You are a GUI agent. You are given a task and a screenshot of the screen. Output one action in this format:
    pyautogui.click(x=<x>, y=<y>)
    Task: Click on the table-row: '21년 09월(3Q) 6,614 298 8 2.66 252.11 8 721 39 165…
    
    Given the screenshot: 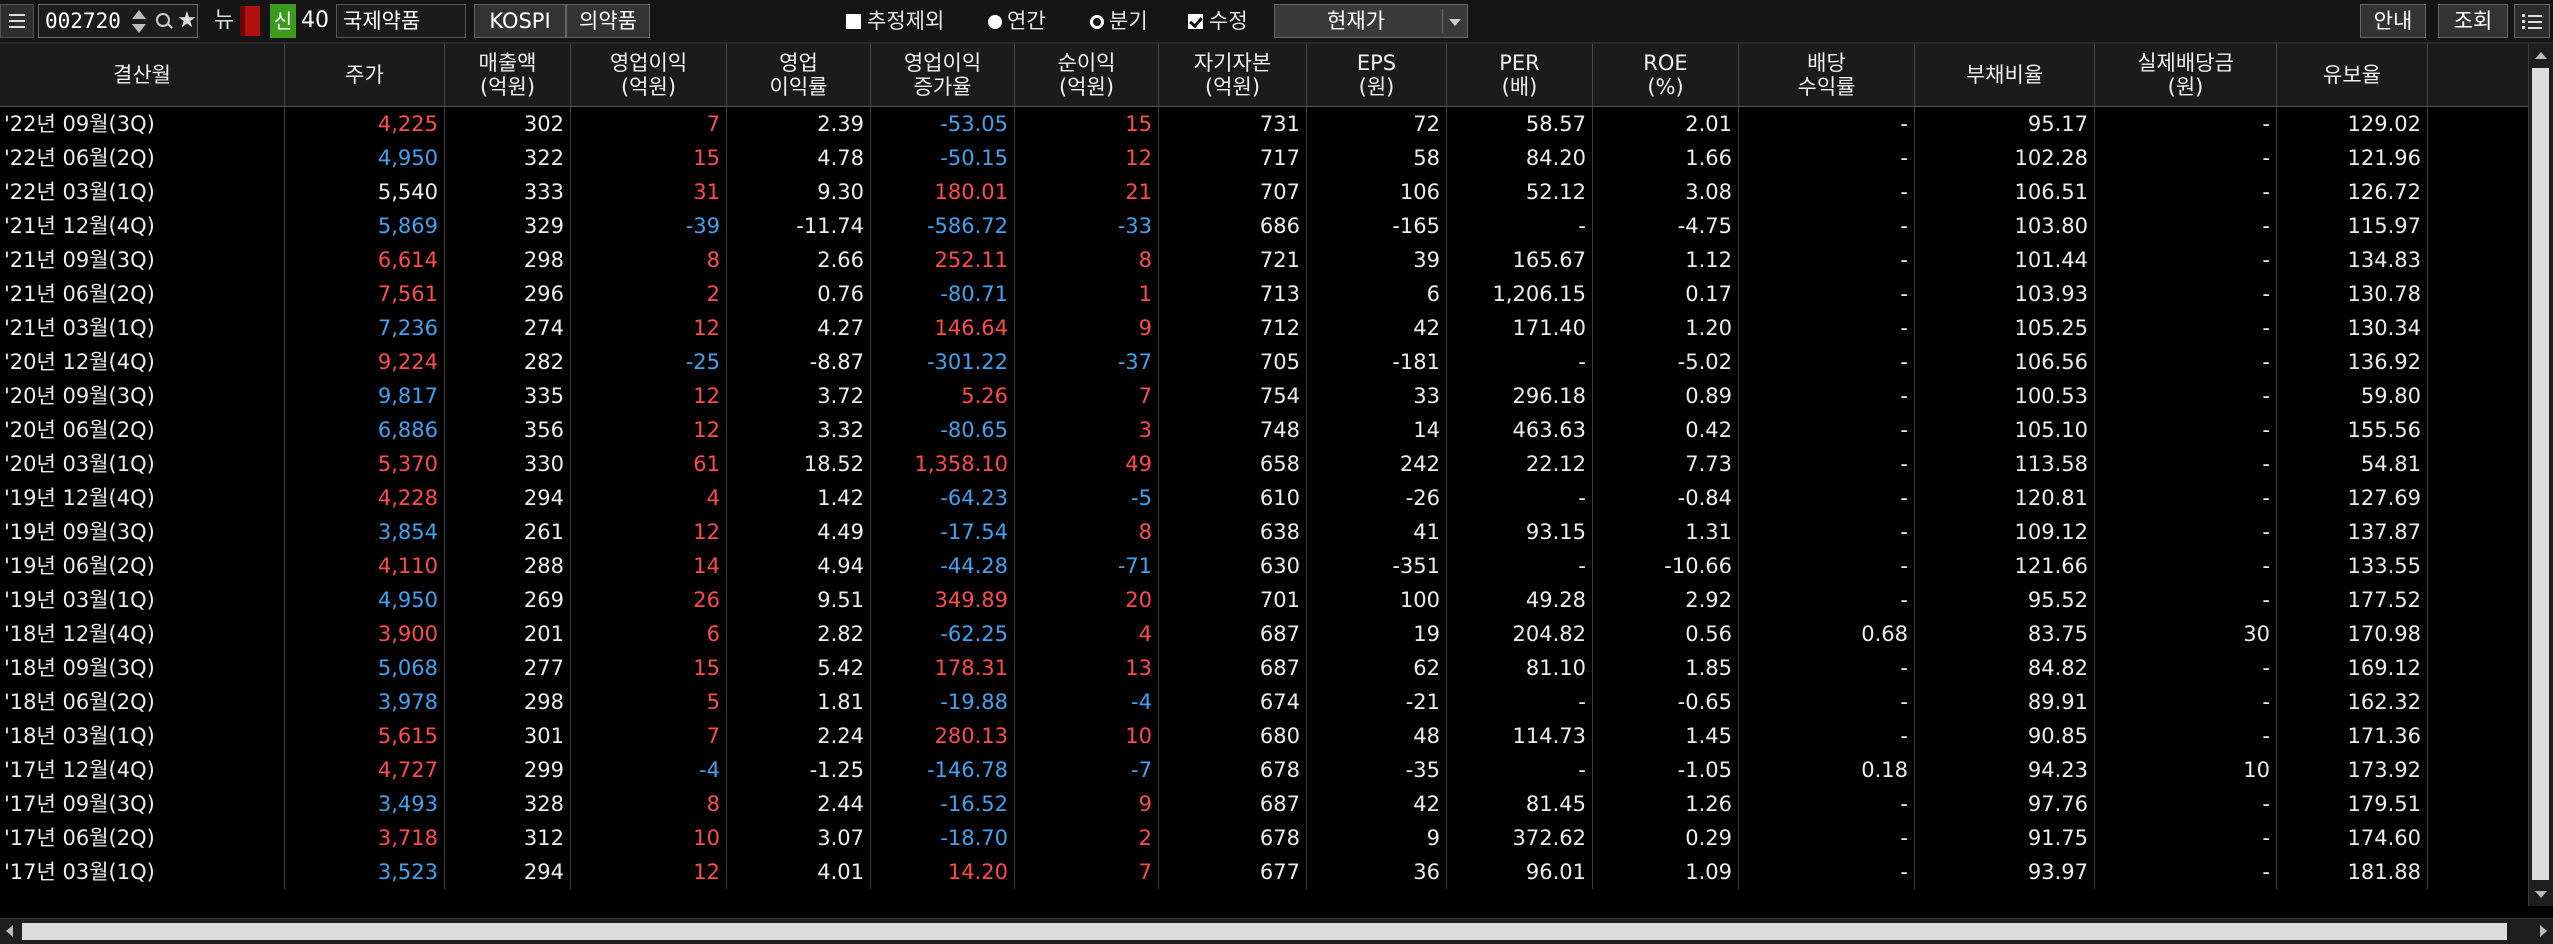 What is the action you would take?
    pyautogui.click(x=1264, y=260)
    